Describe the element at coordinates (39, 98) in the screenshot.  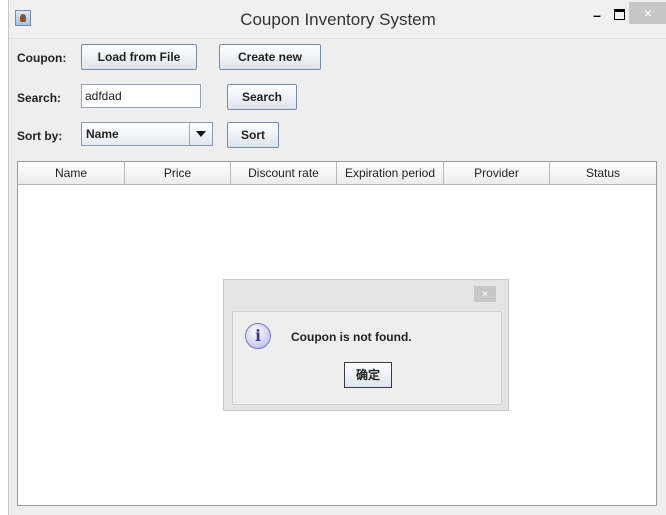
I see `search-label: Search:` at that location.